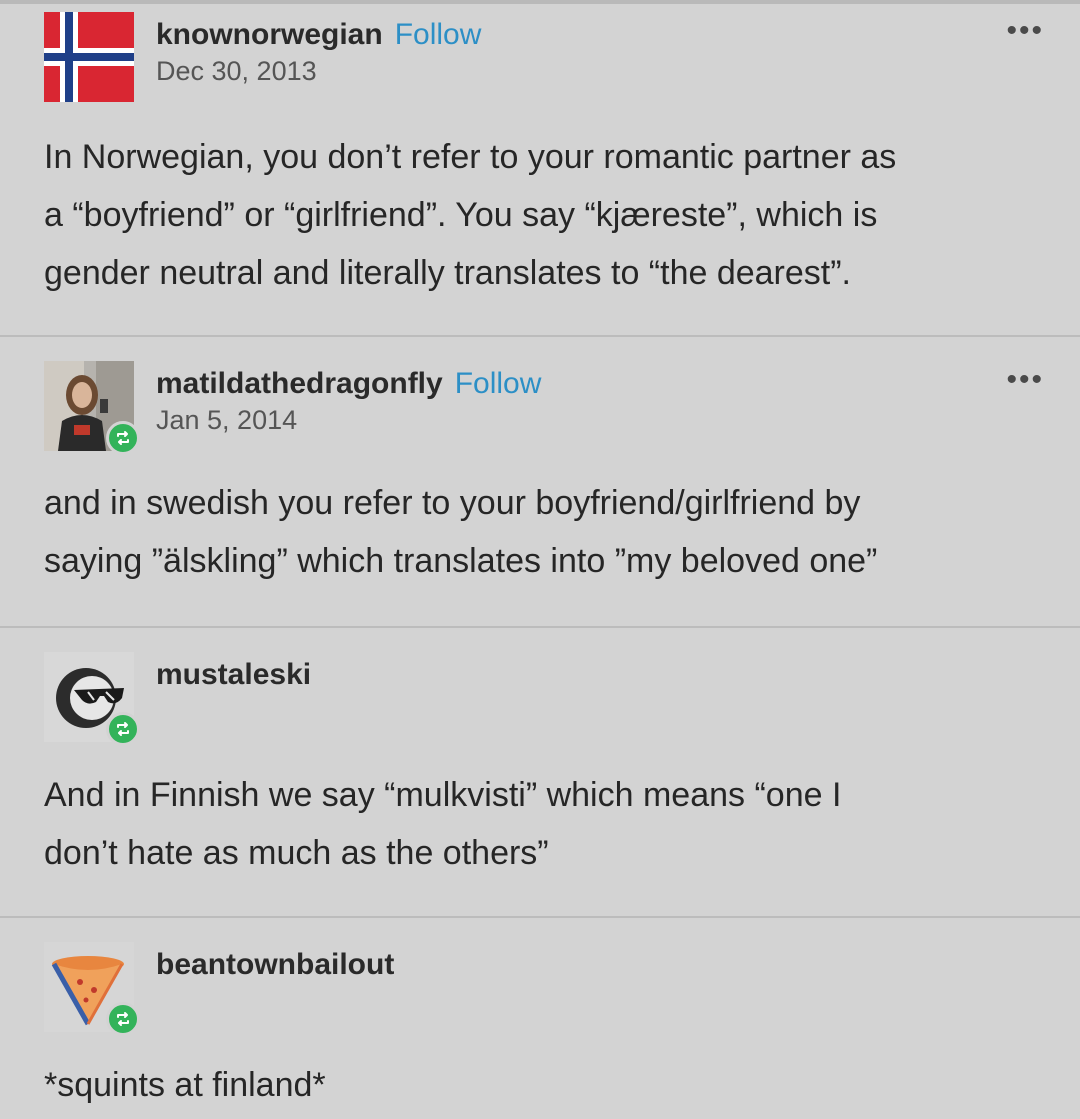 This screenshot has width=1080, height=1119. I want to click on post-header: beantownbailout, so click(275, 965).